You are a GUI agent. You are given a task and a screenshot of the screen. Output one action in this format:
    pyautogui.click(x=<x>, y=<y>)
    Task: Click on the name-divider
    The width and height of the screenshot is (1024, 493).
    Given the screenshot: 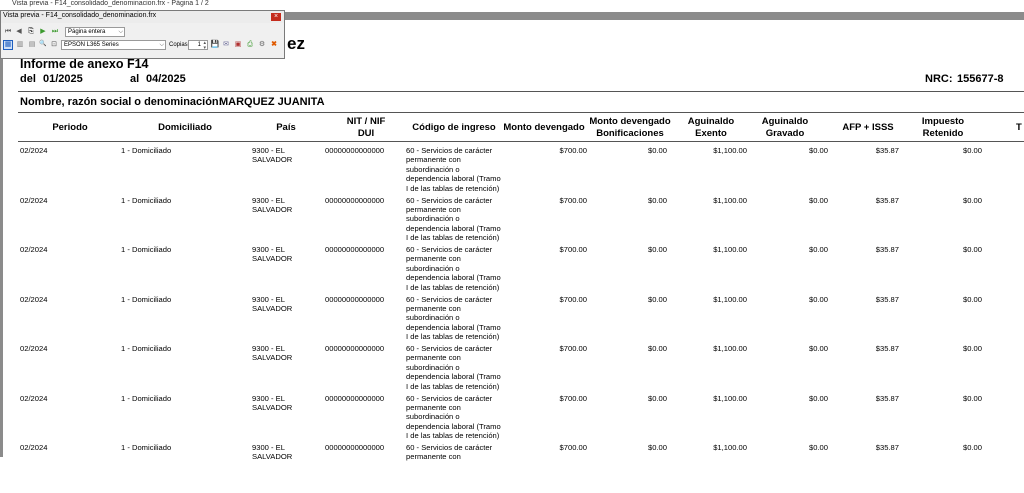 What is the action you would take?
    pyautogui.click(x=521, y=112)
    